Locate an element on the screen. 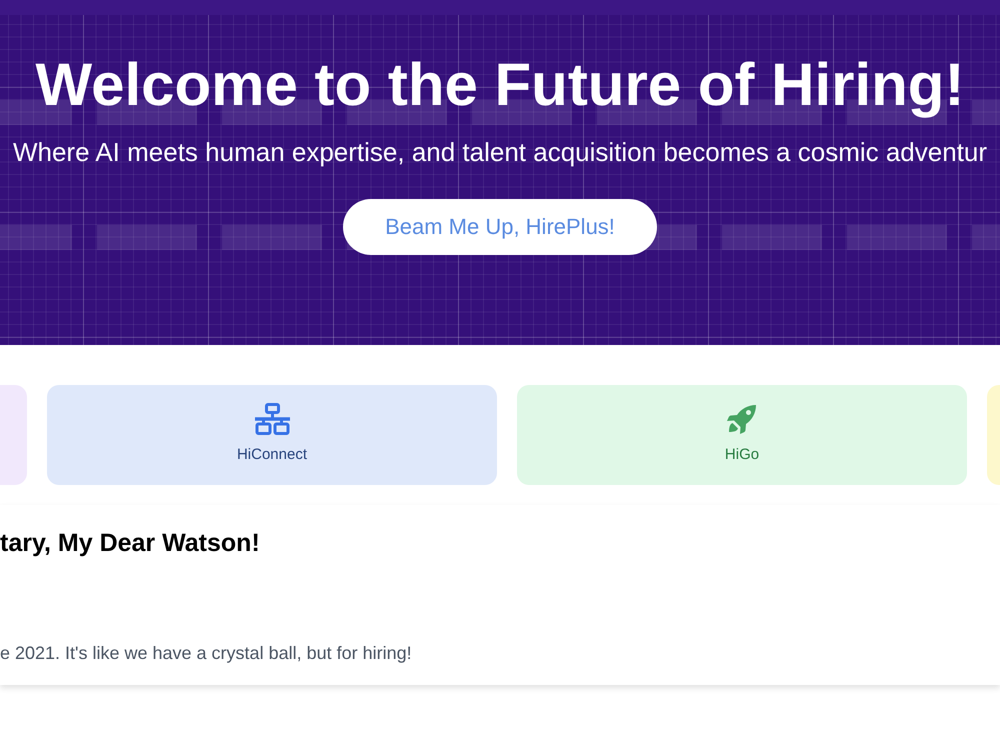  product-card: HiGo is located at coordinates (742, 435).